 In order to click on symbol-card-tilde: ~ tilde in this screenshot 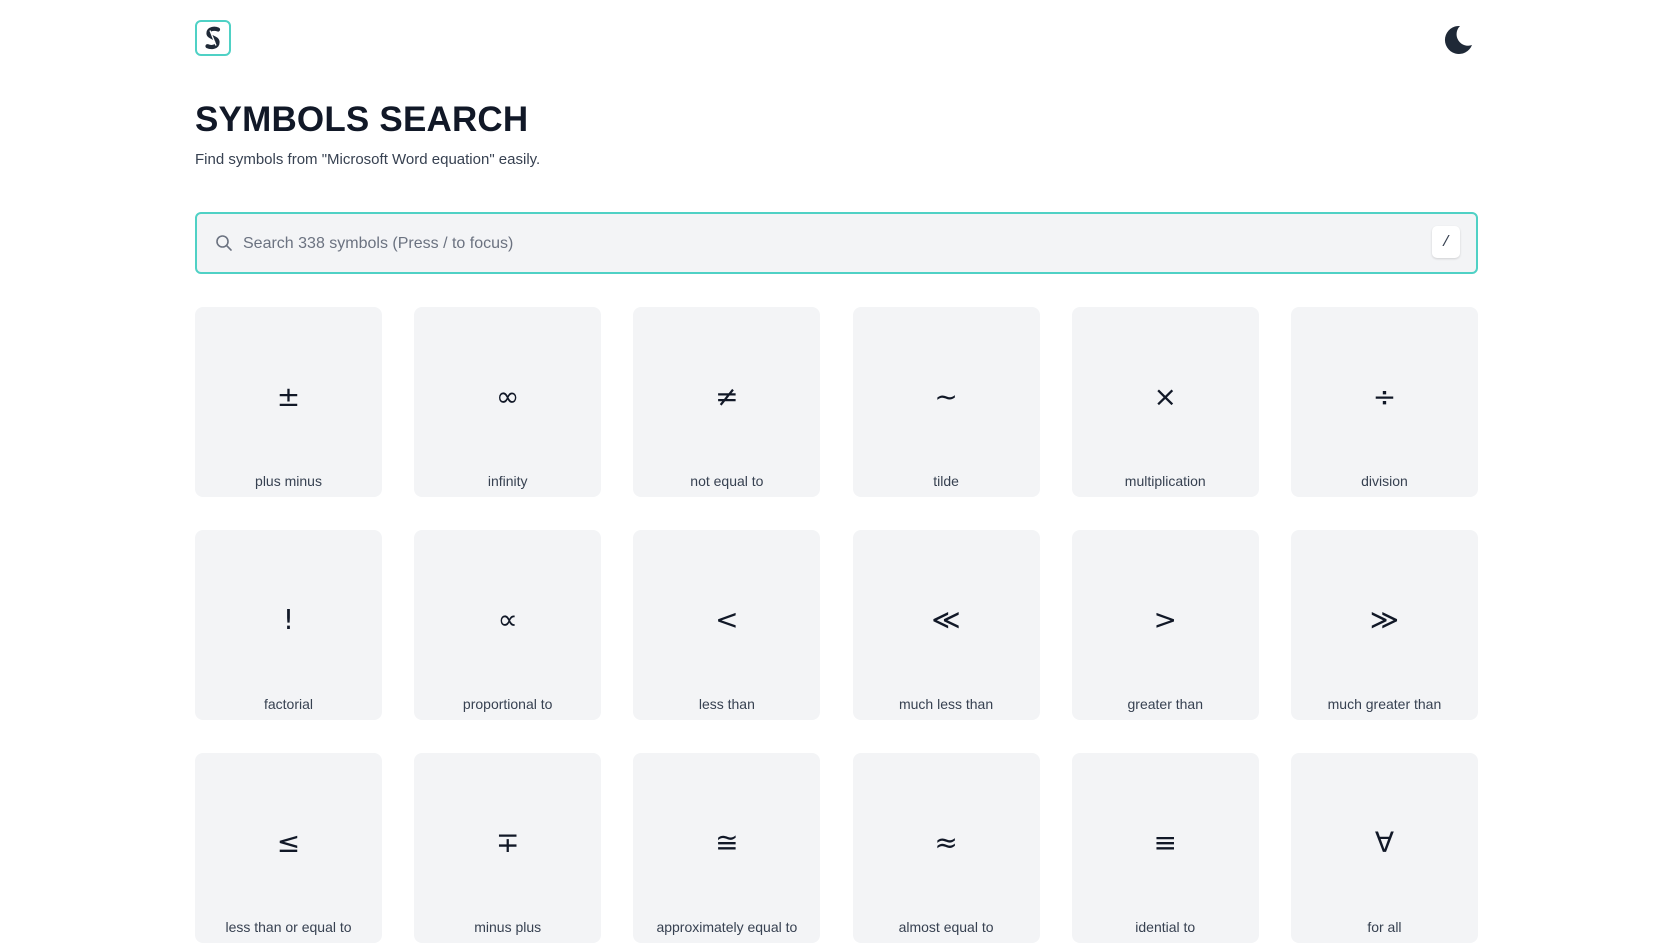, I will do `click(946, 402)`.